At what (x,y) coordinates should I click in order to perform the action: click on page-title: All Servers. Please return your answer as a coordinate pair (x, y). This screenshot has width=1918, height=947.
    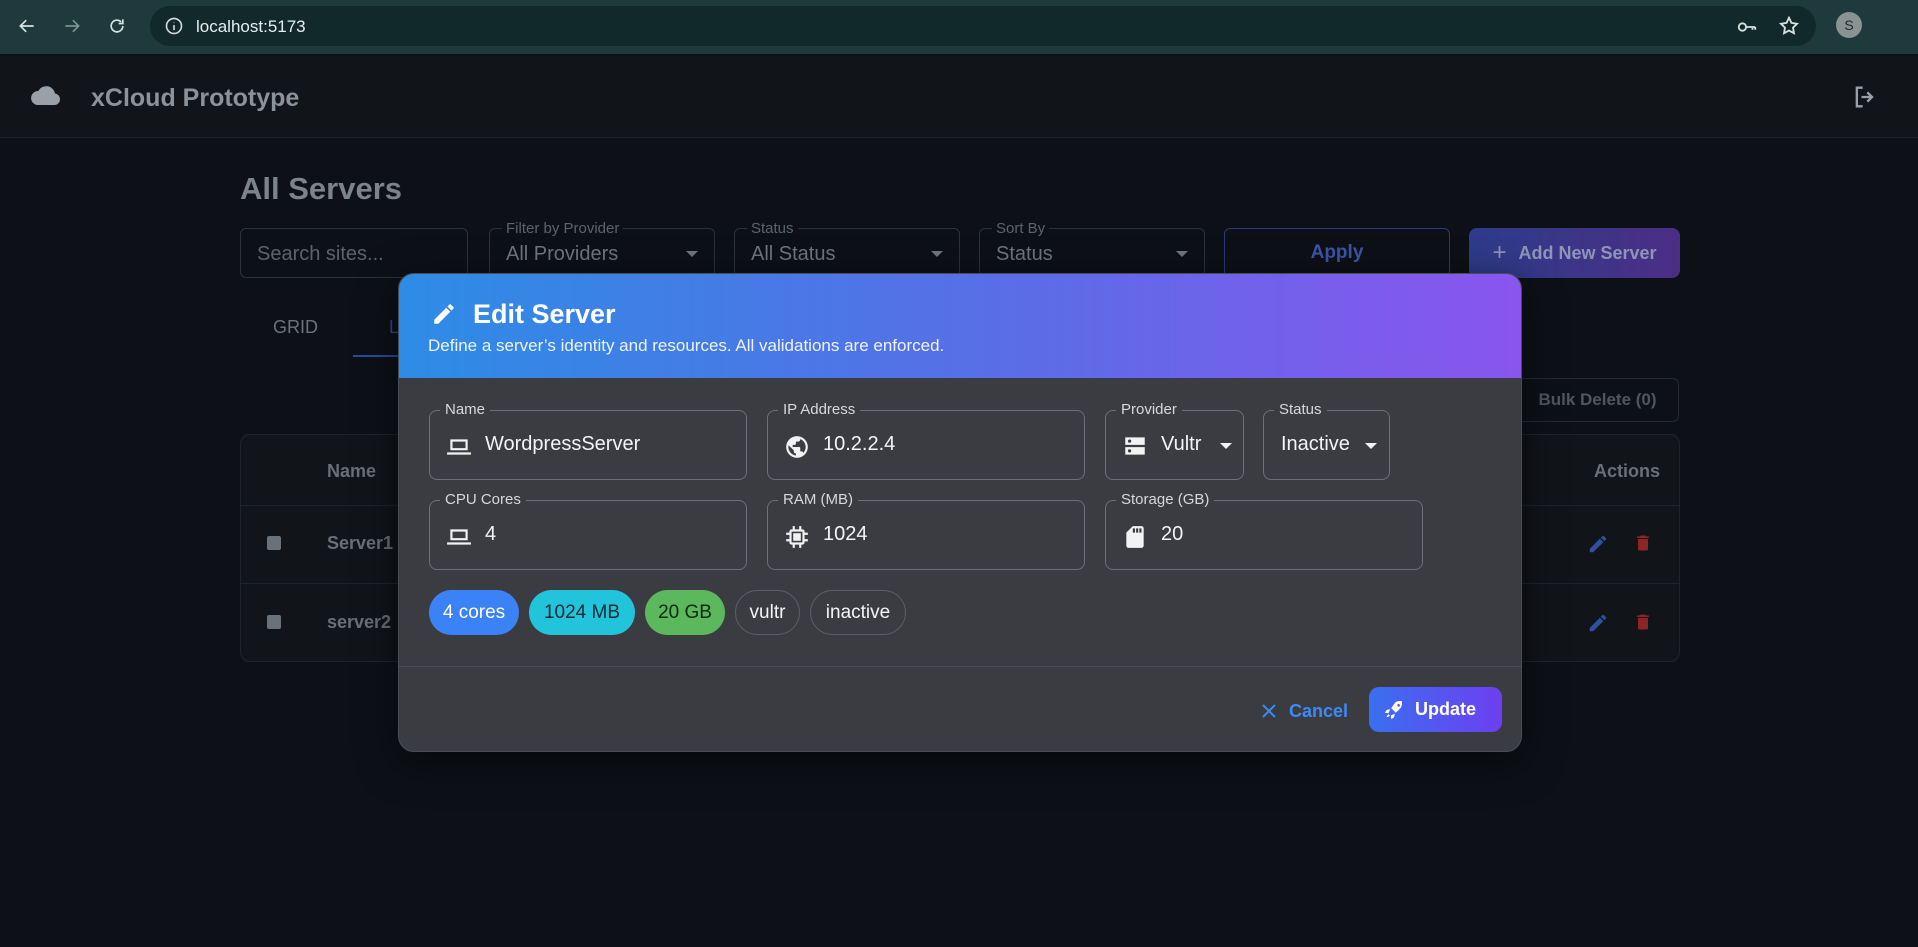
    Looking at the image, I should click on (321, 188).